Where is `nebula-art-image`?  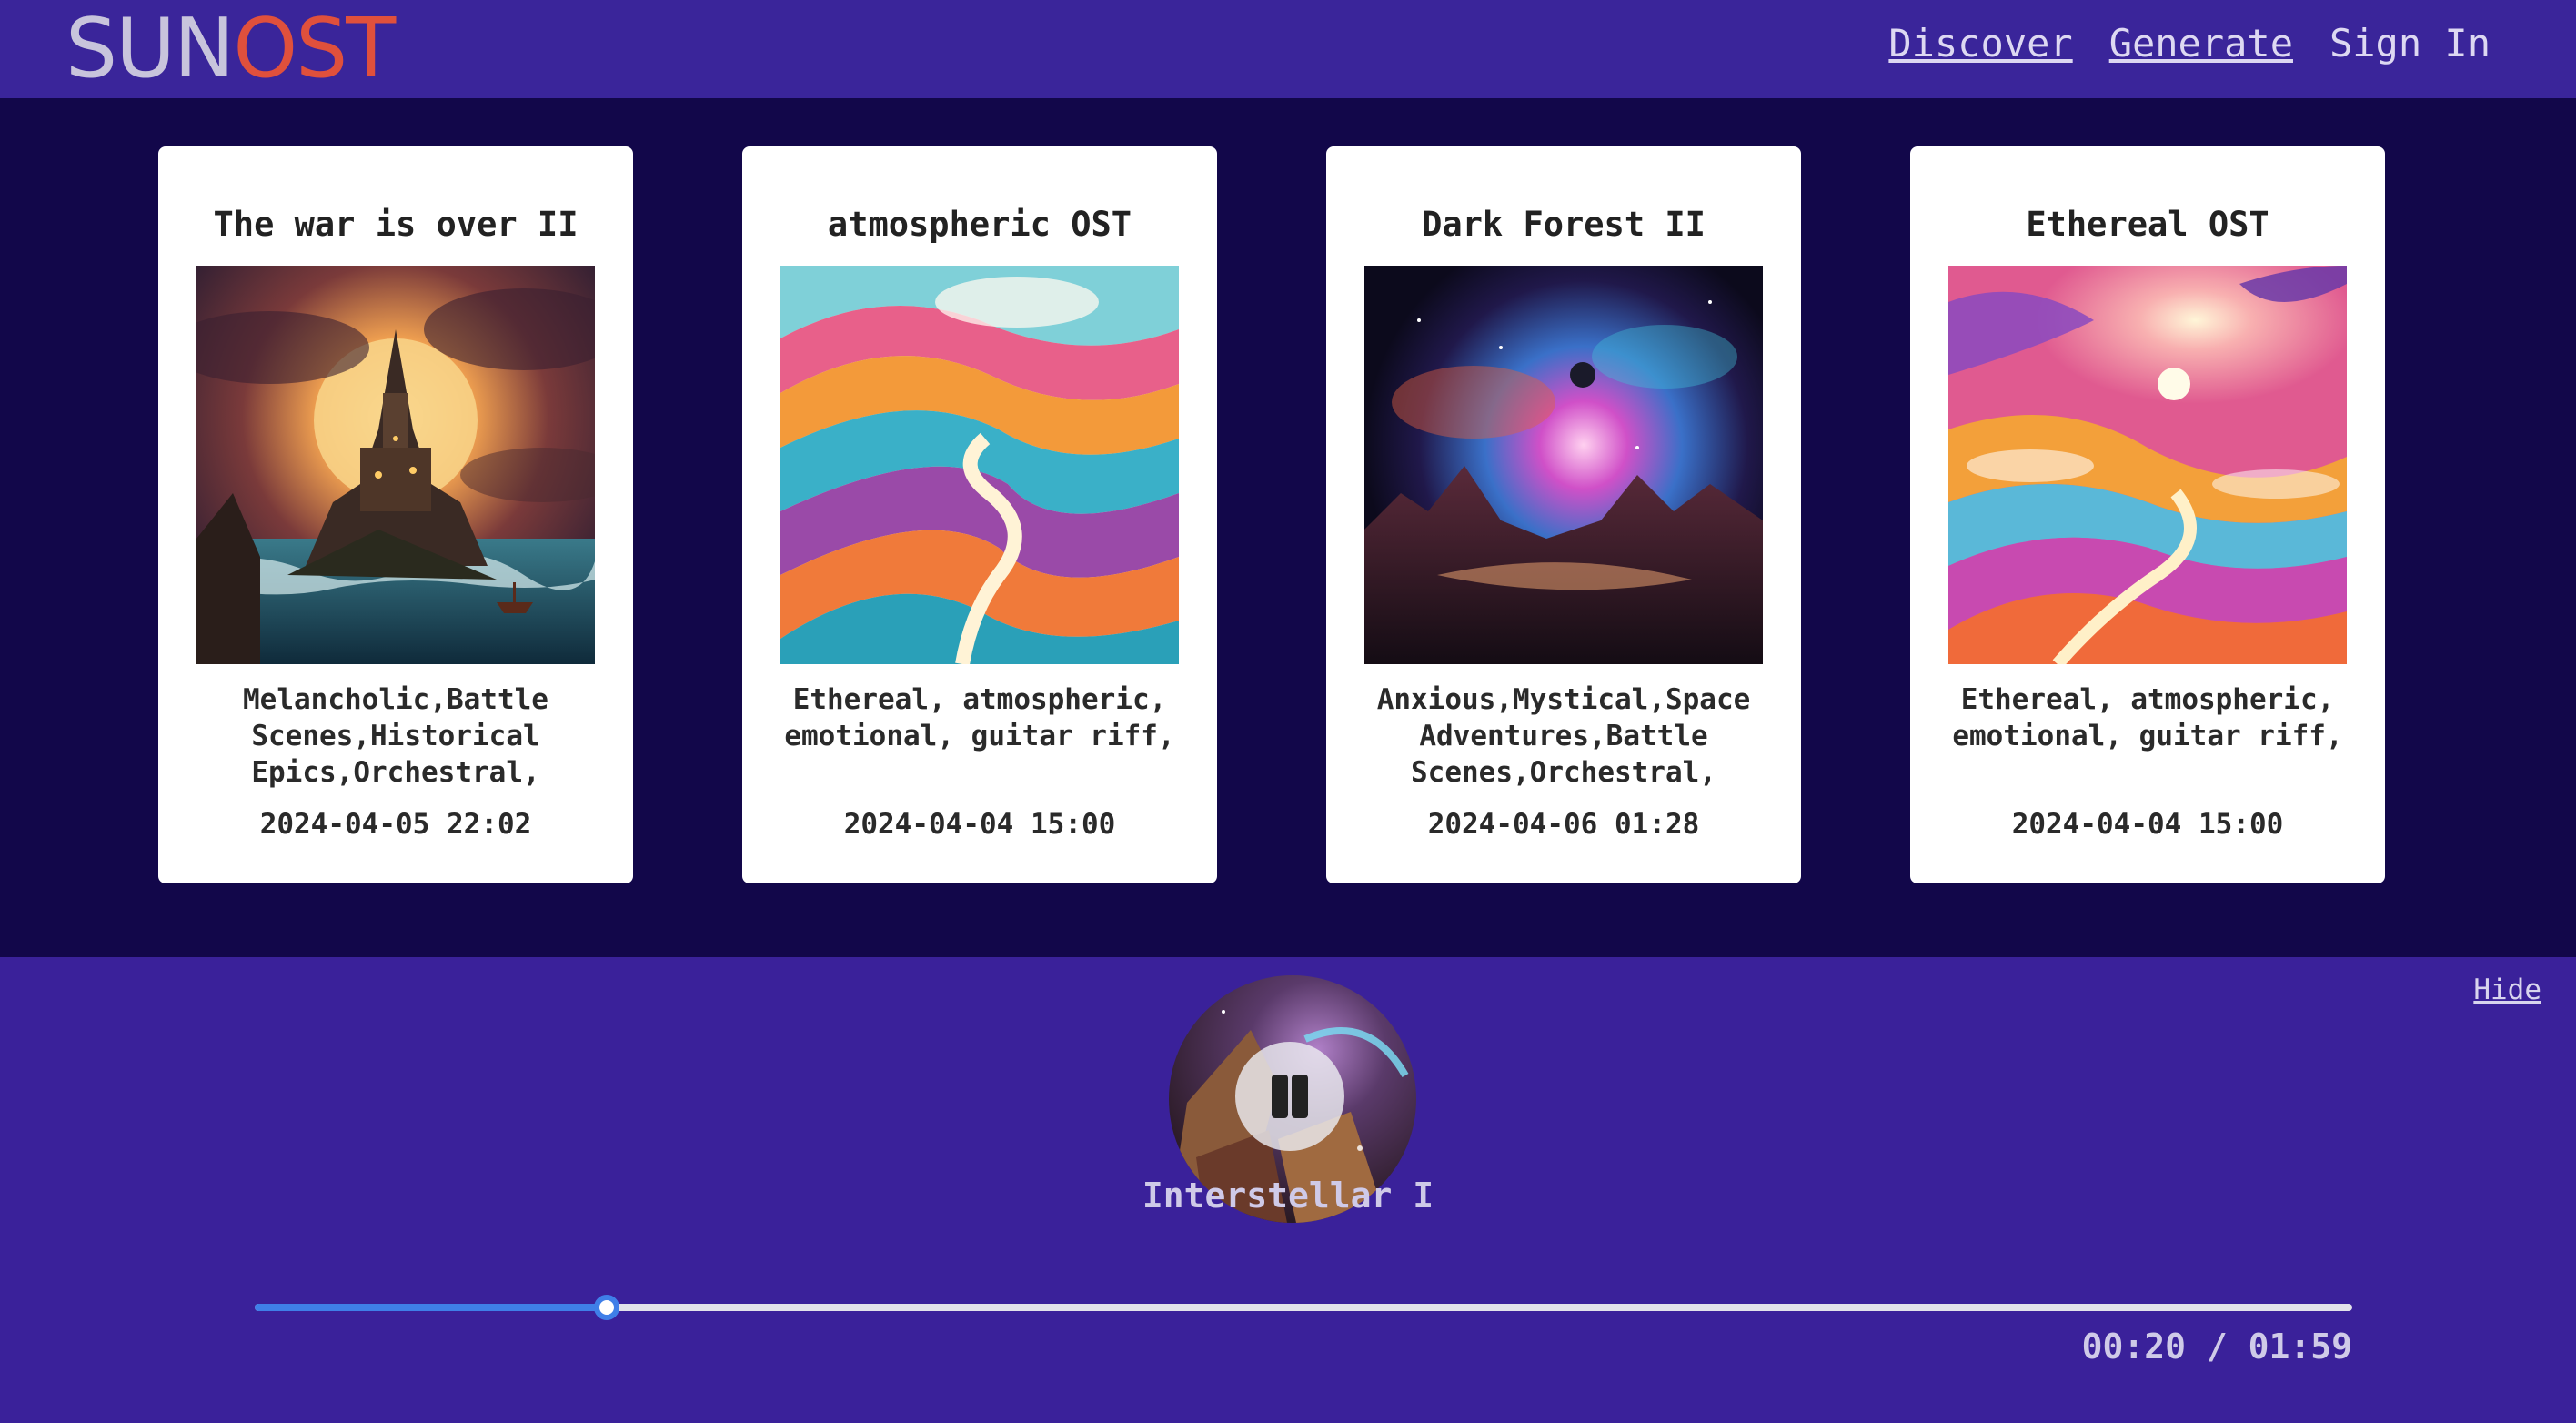 nebula-art-image is located at coordinates (1563, 465).